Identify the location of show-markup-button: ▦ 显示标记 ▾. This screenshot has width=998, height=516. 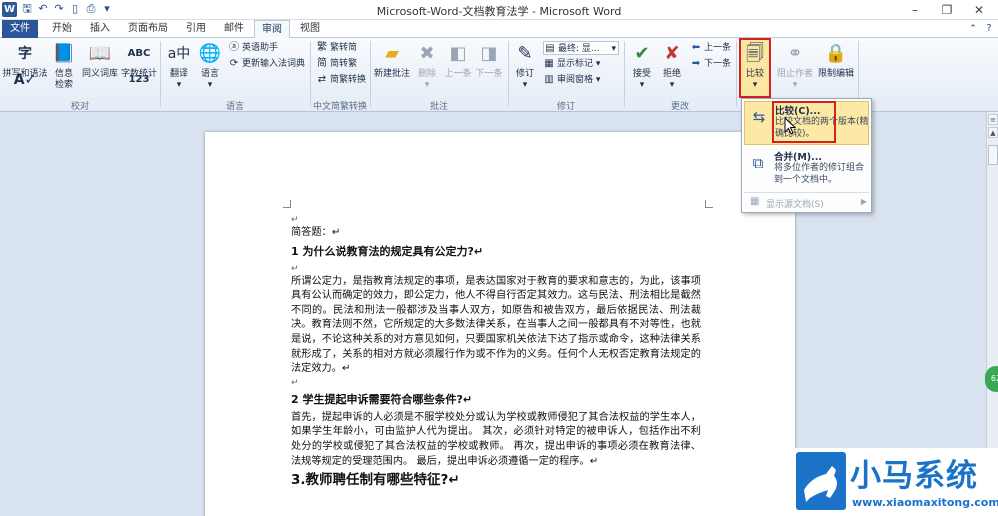
(571, 64).